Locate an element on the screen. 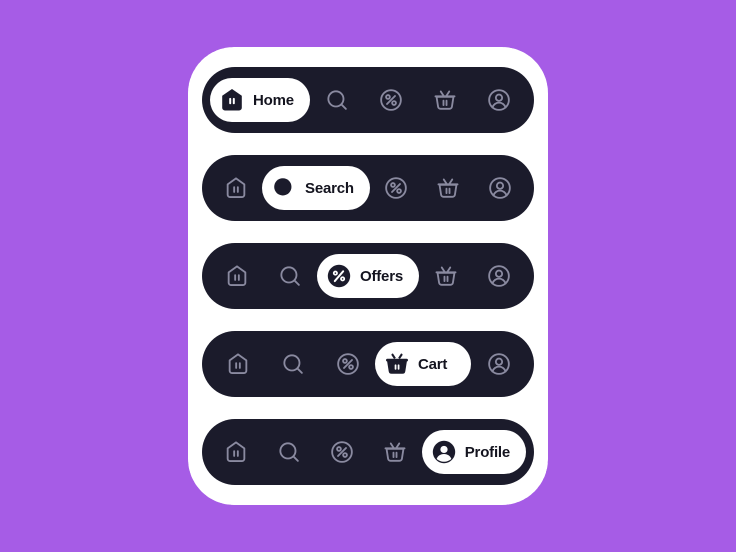  nav-item-profile-active: Profile is located at coordinates (474, 452).